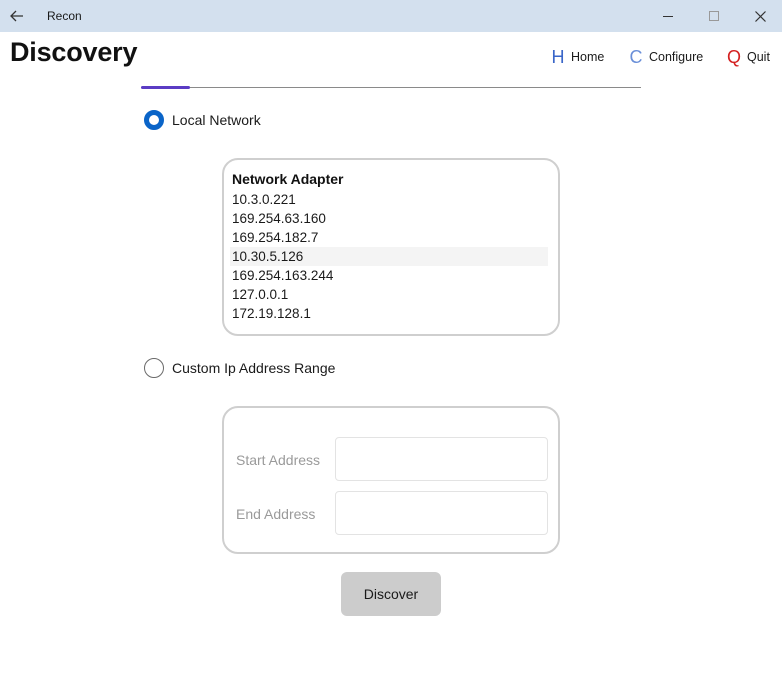 This screenshot has width=782, height=694. What do you see at coordinates (441, 459) in the screenshot?
I see `start-address-input` at bounding box center [441, 459].